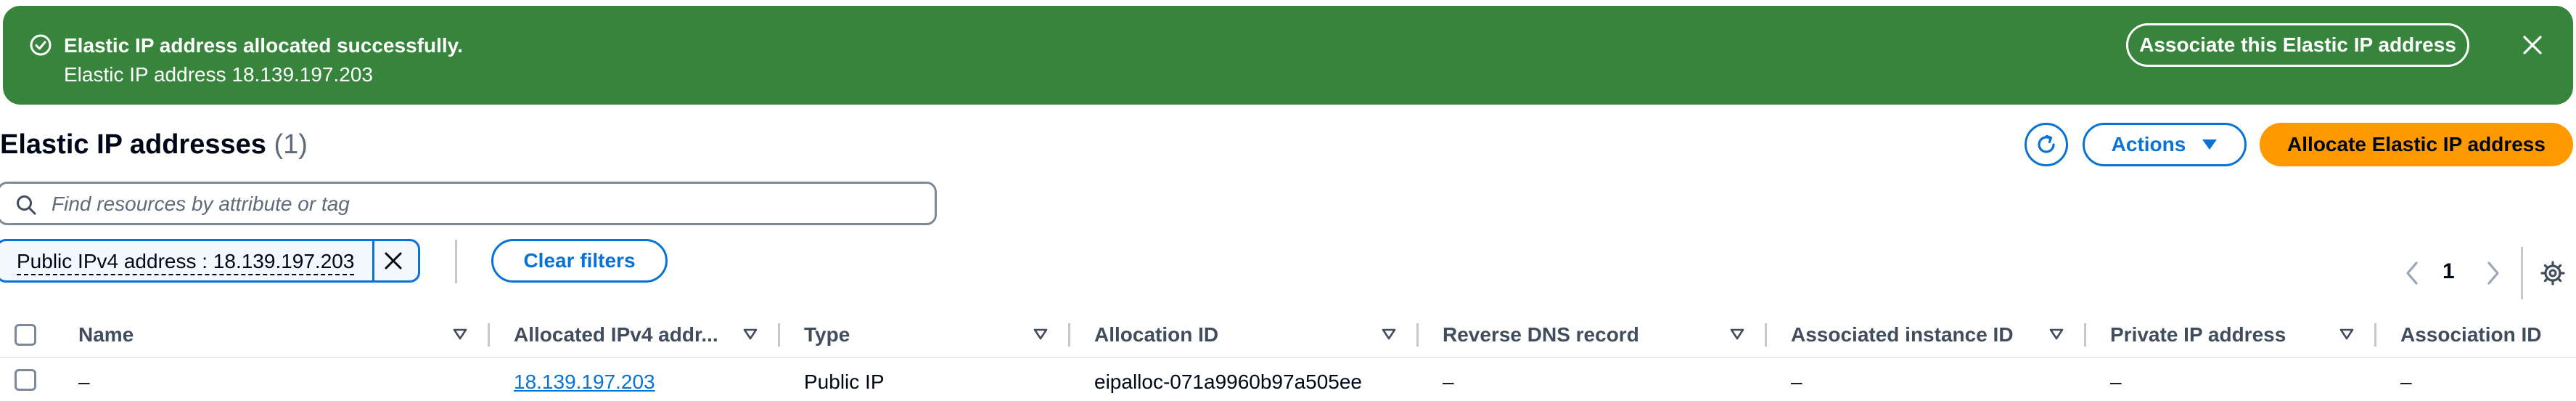  I want to click on result-count: (1), so click(291, 144).